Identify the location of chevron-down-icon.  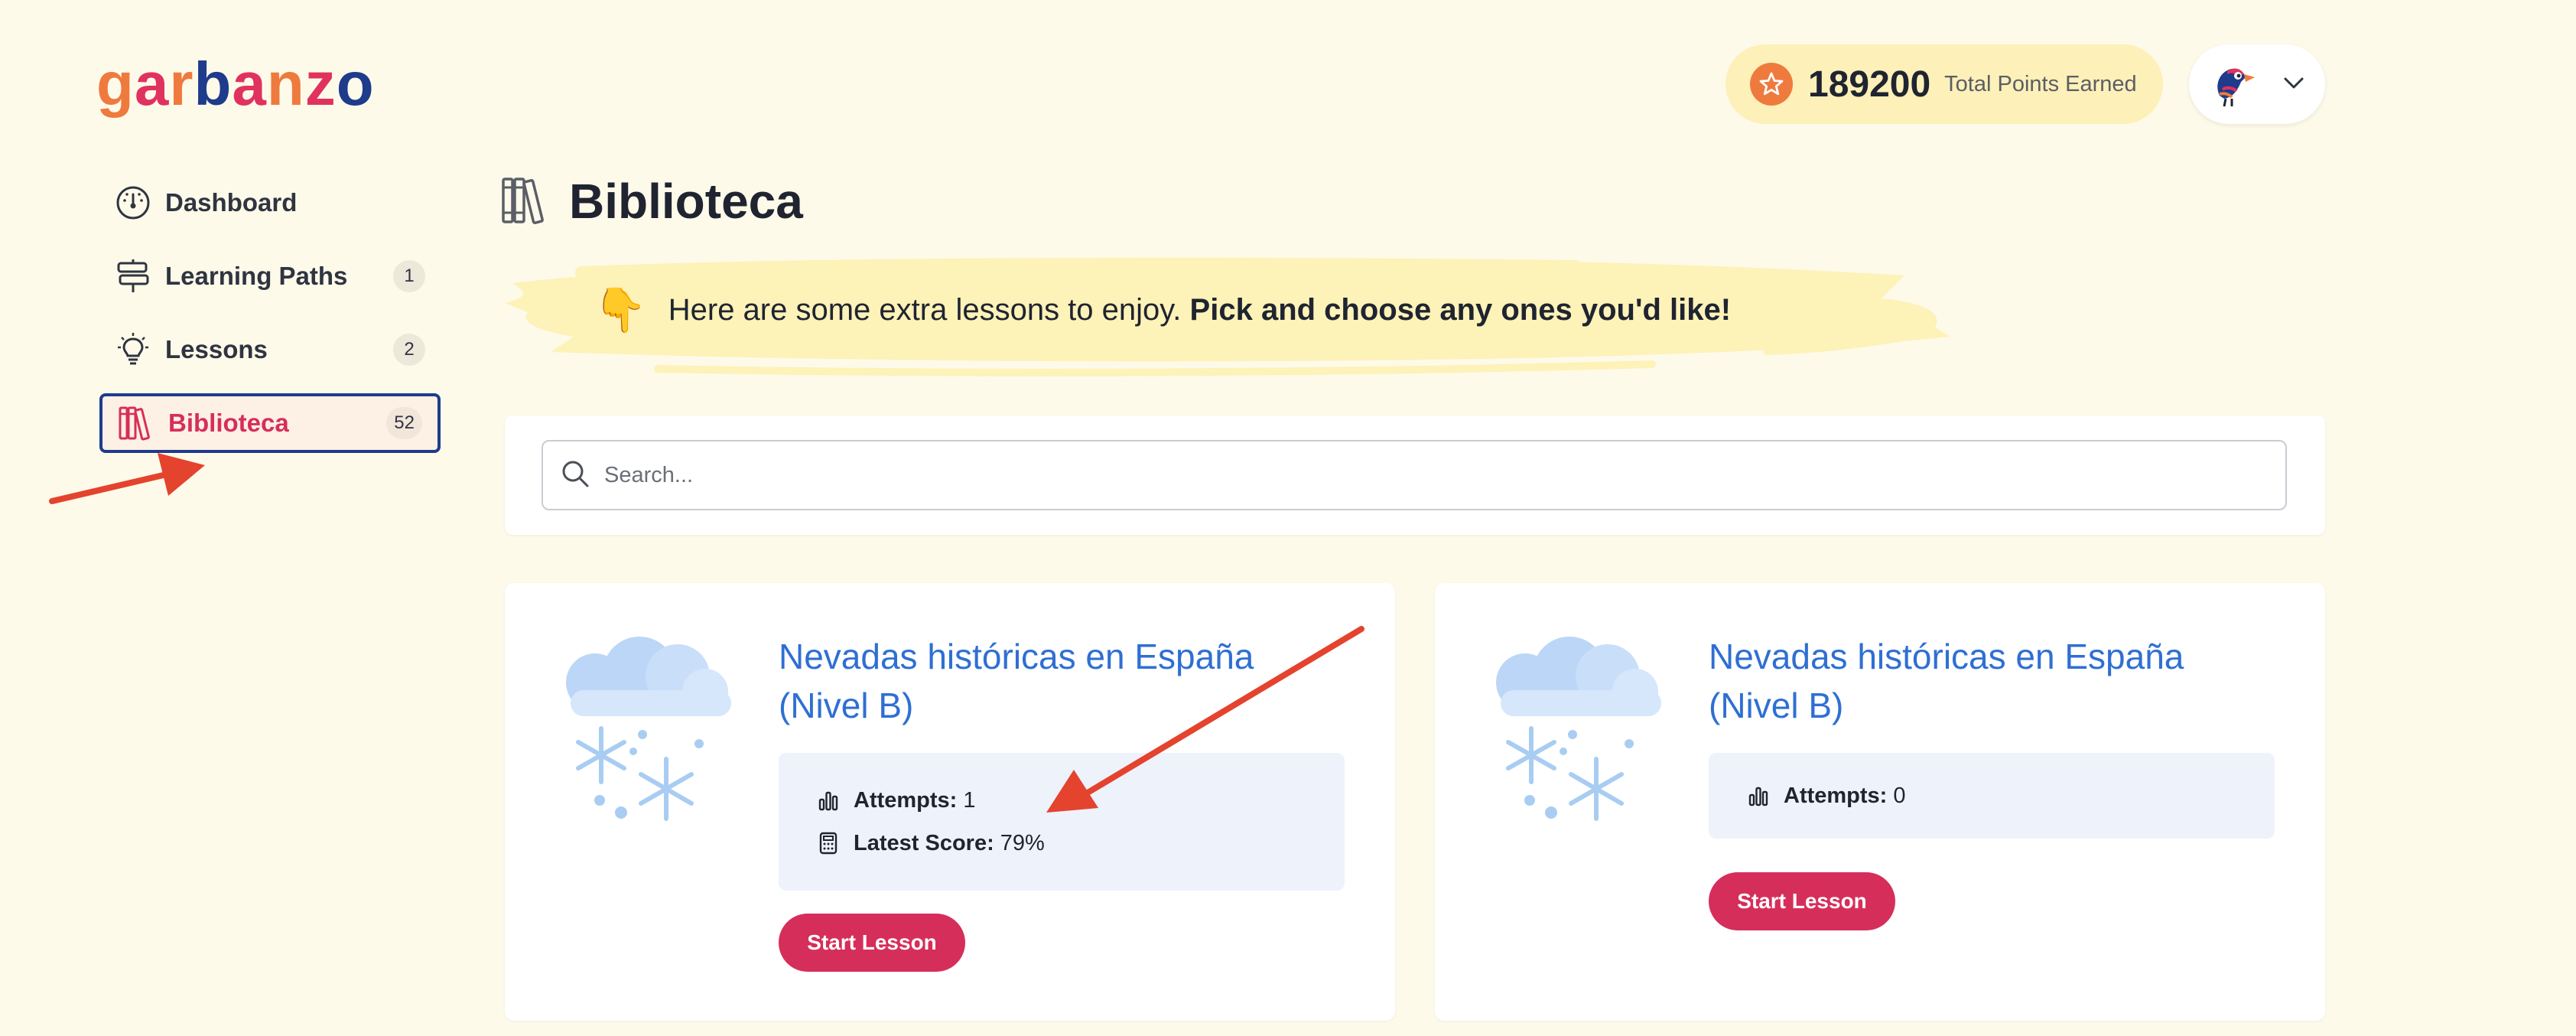
(2294, 84).